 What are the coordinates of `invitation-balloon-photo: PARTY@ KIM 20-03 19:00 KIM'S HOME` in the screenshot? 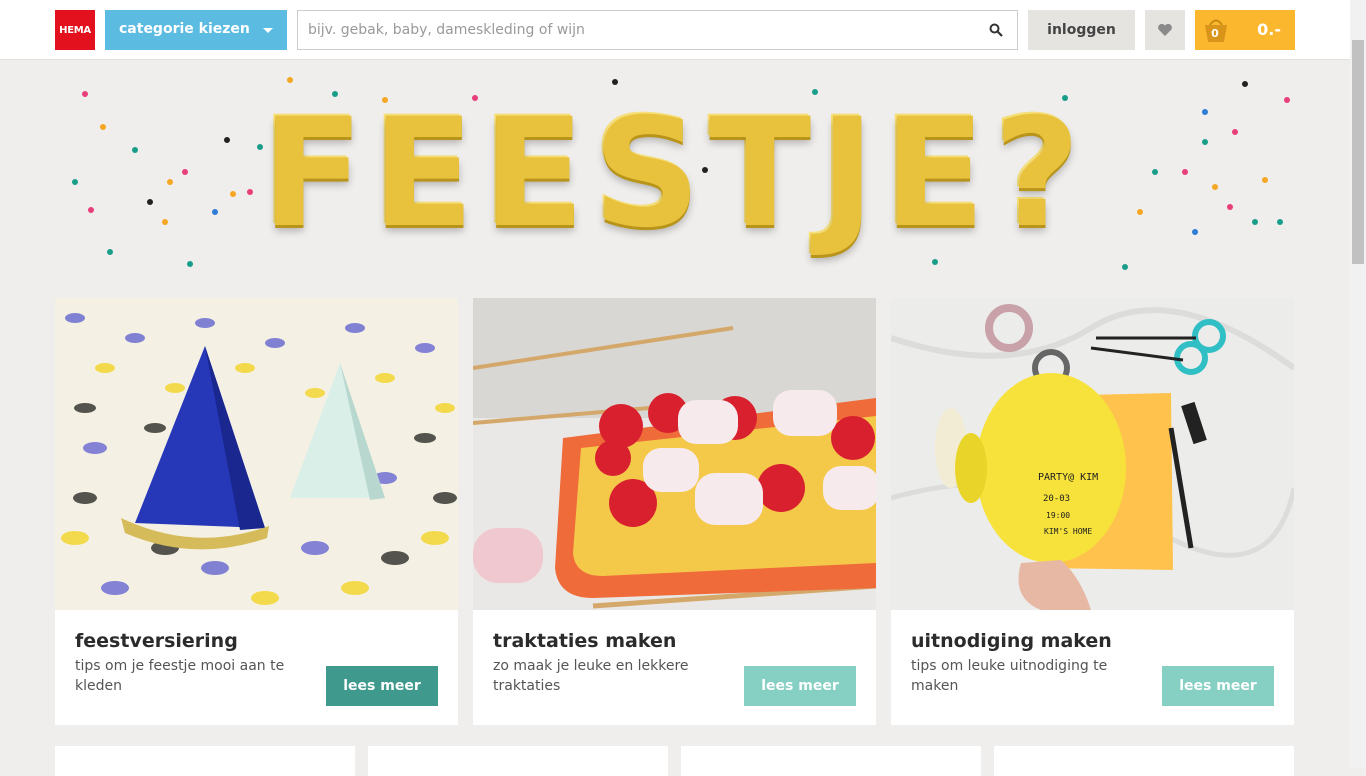 It's located at (1092, 454).